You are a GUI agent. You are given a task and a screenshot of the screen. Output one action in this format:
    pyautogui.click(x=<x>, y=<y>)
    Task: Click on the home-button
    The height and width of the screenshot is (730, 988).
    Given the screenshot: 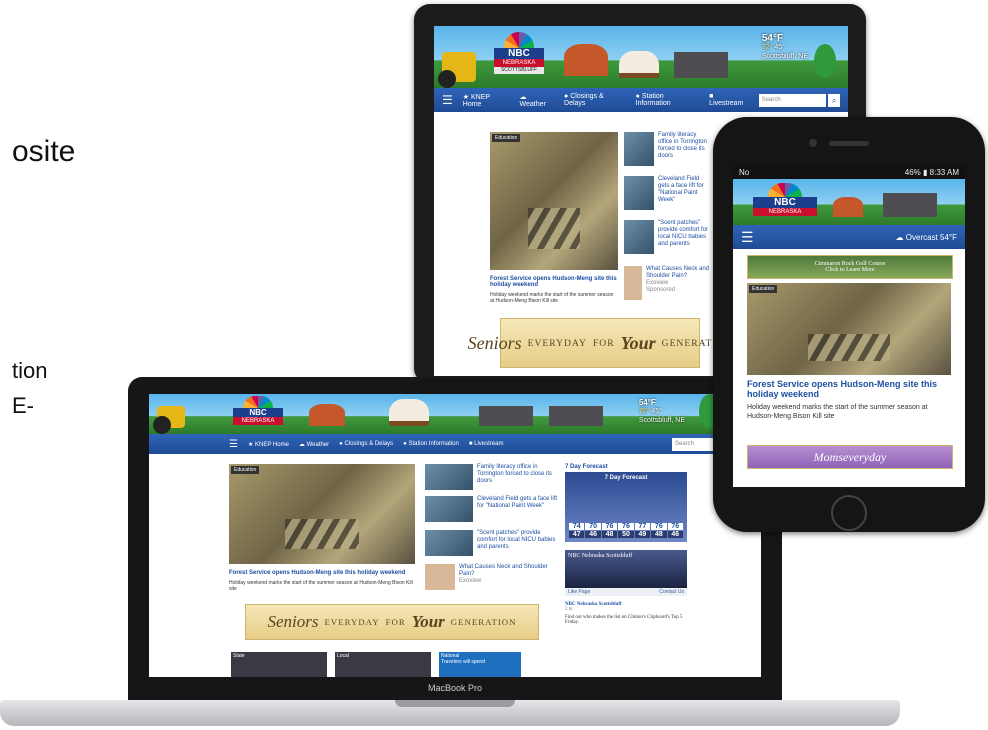 What is the action you would take?
    pyautogui.click(x=849, y=513)
    